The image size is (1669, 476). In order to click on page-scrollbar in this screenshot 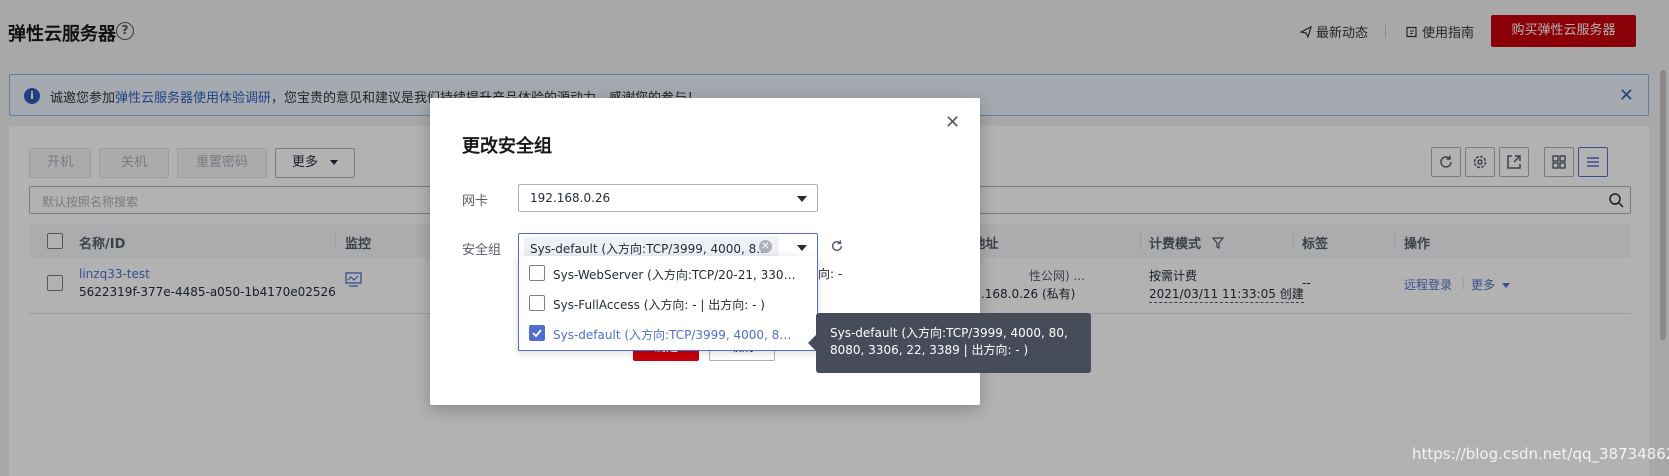, I will do `click(1663, 205)`.